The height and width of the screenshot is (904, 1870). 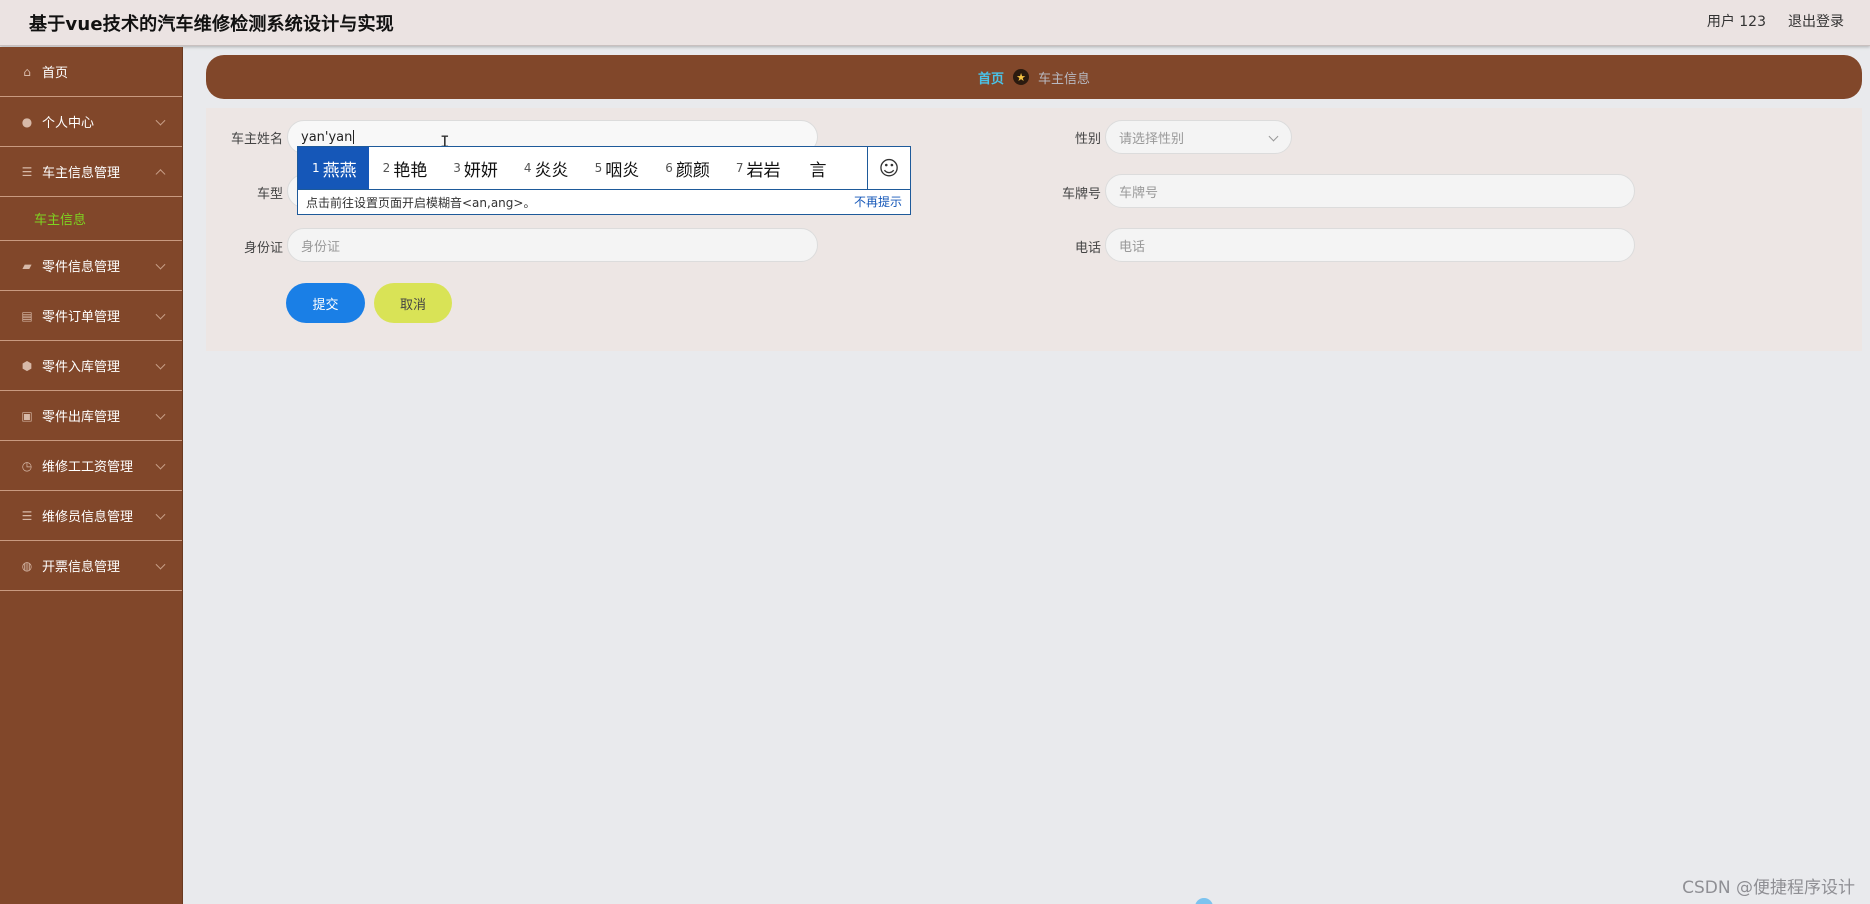 I want to click on submit-button: 提交, so click(x=325, y=303).